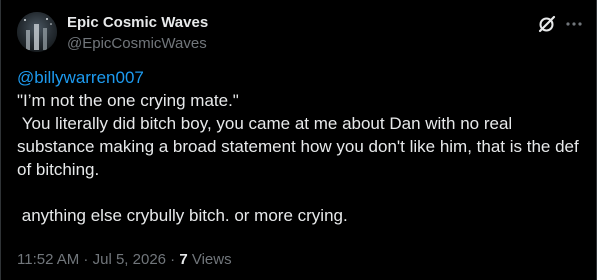 This screenshot has width=597, height=280. What do you see at coordinates (183, 259) in the screenshot?
I see `views-count: 7` at bounding box center [183, 259].